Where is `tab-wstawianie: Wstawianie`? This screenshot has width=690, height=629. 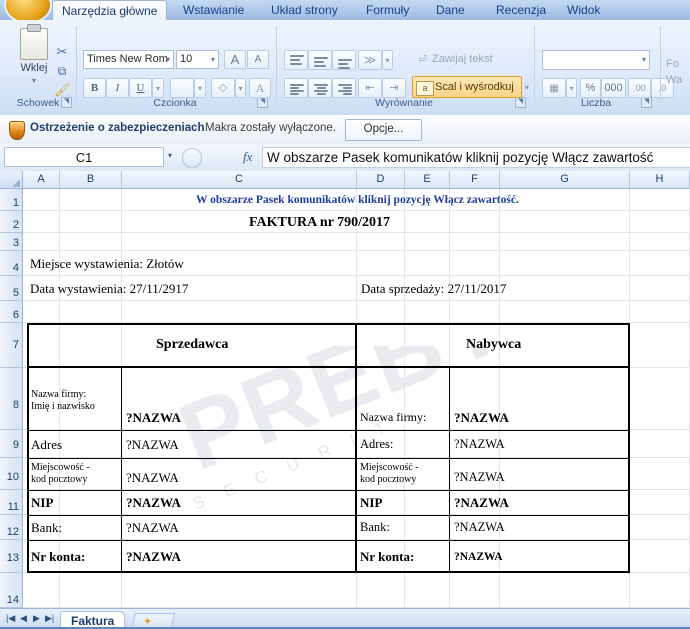
tab-wstawianie: Wstawianie is located at coordinates (213, 10).